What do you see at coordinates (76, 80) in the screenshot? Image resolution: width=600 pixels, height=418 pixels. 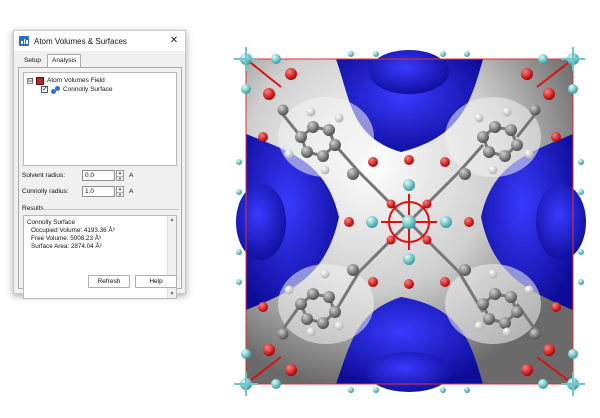 I see `tree-item-label: Atom Volumes Field` at bounding box center [76, 80].